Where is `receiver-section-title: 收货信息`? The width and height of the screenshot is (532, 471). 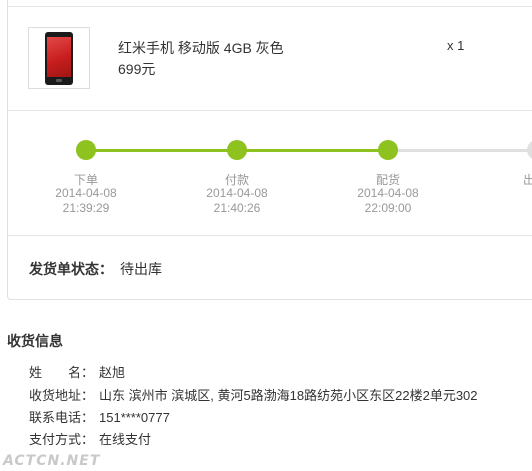 receiver-section-title: 收货信息 is located at coordinates (35, 341).